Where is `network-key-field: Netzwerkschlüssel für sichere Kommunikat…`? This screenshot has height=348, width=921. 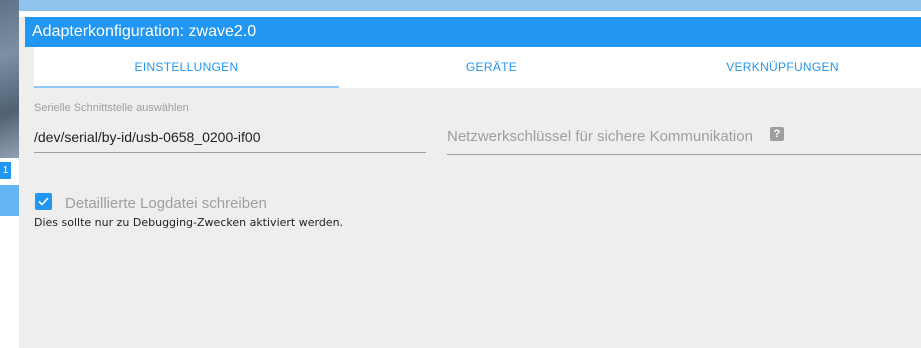
network-key-field: Netzwerkschlüssel für sichere Kommunikat… is located at coordinates (684, 138).